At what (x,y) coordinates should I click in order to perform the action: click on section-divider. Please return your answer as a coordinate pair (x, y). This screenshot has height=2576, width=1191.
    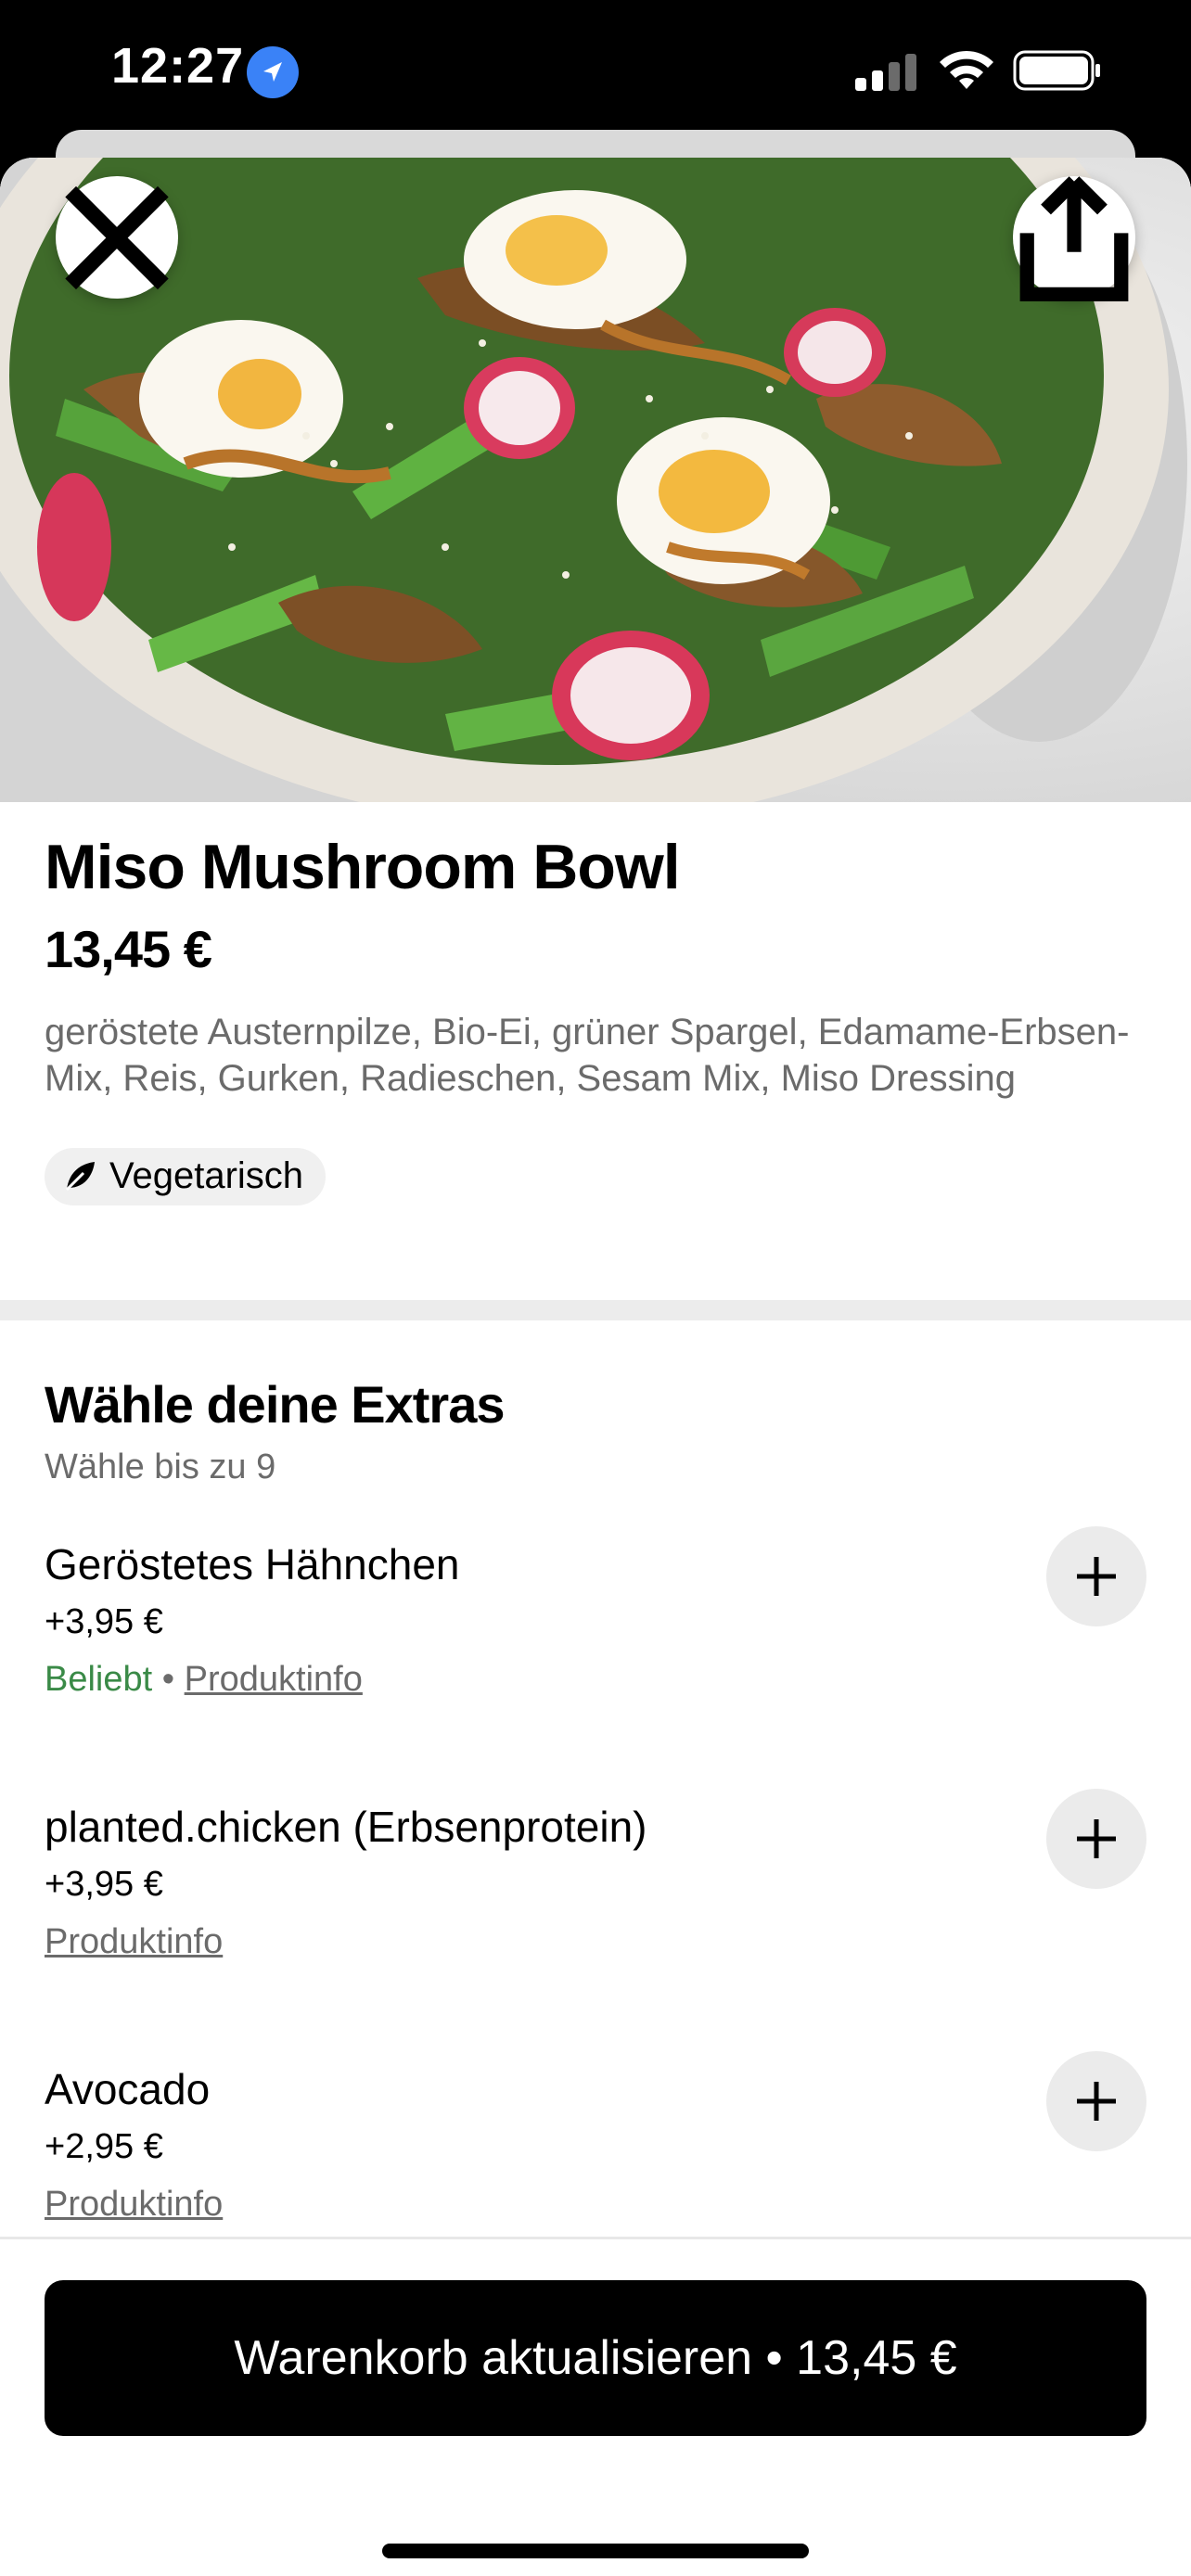
    Looking at the image, I should click on (595, 1310).